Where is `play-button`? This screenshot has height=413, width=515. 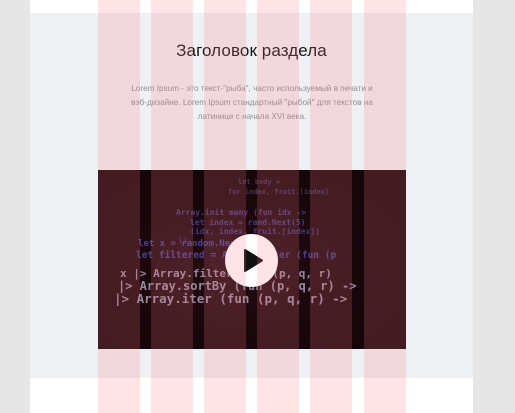 play-button is located at coordinates (251, 260).